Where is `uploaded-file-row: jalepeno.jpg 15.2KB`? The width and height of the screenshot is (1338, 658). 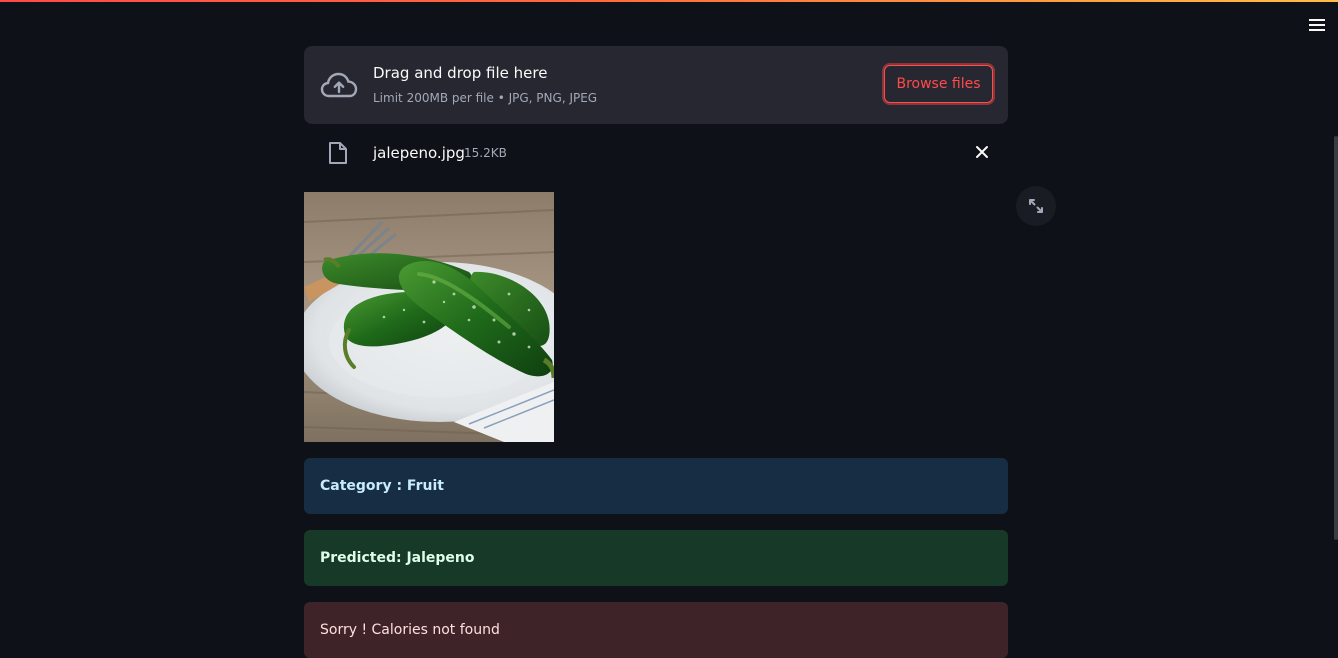 uploaded-file-row: jalepeno.jpg 15.2KB is located at coordinates (656, 153).